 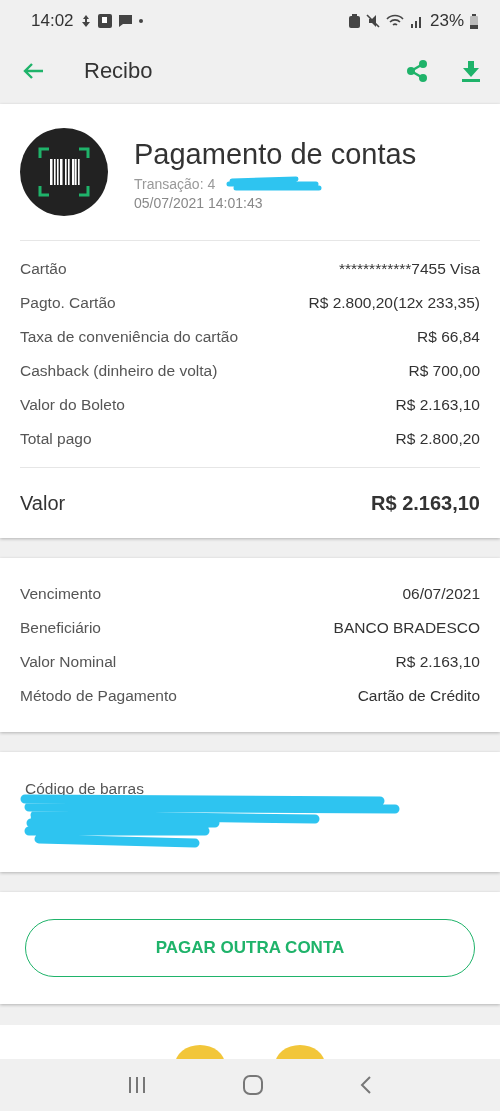 What do you see at coordinates (98, 696) in the screenshot?
I see `field-label: Método de Pagamento` at bounding box center [98, 696].